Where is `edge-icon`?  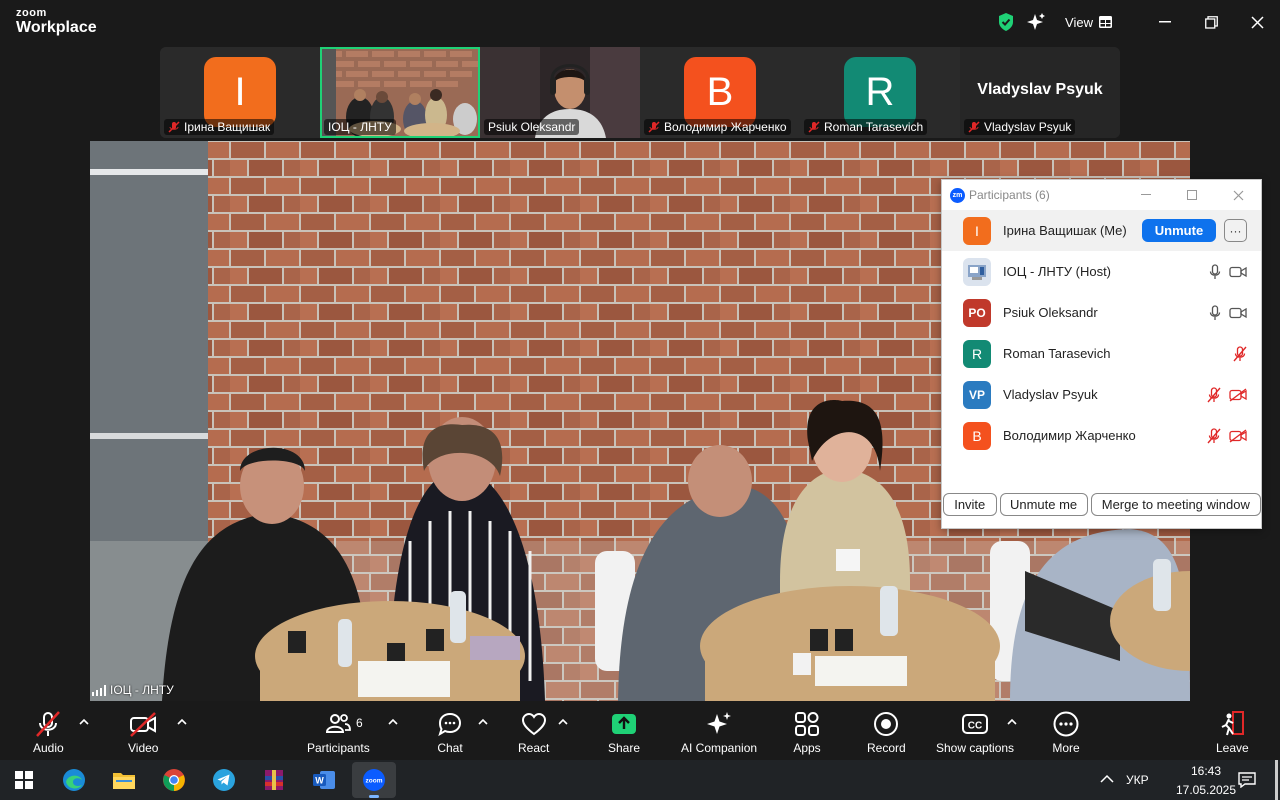
edge-icon is located at coordinates (74, 780).